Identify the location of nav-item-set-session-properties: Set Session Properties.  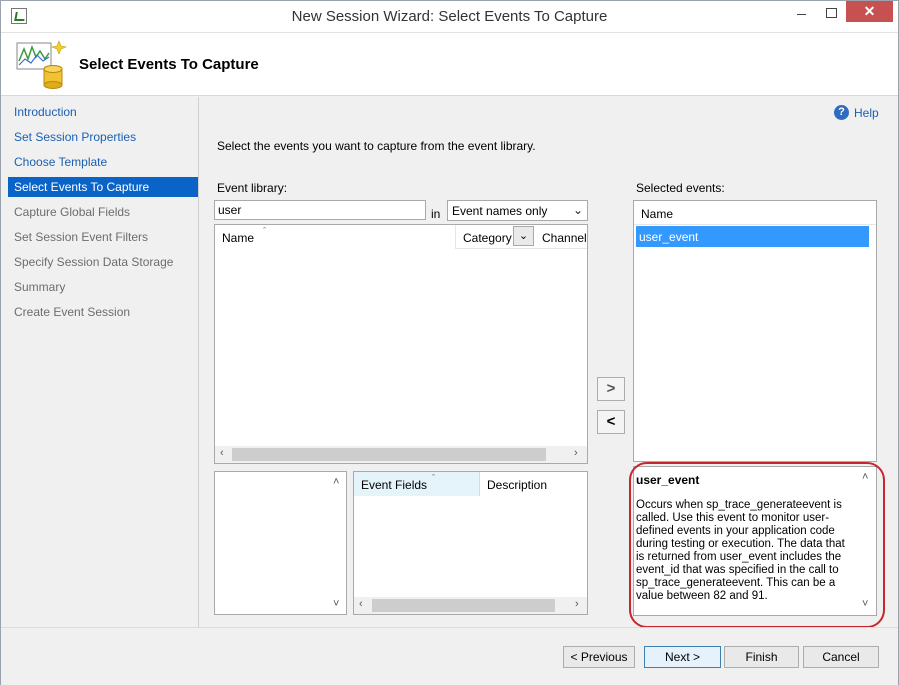
(103, 137).